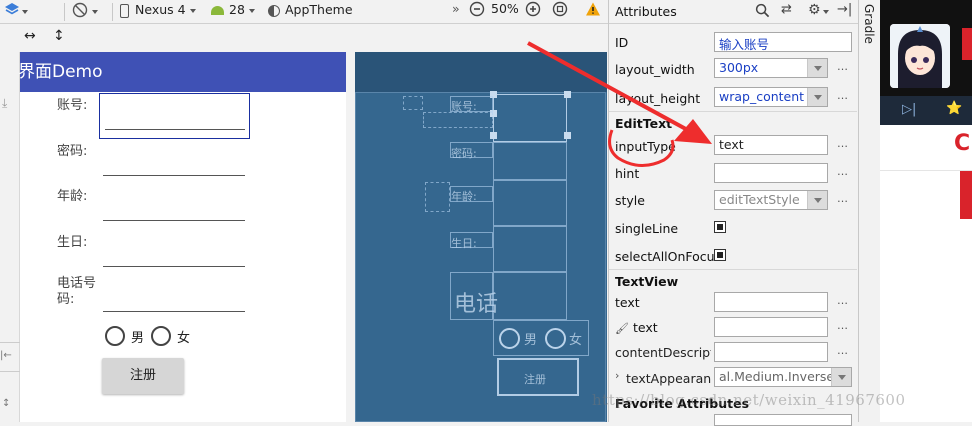  What do you see at coordinates (617, 91) in the screenshot?
I see `annotation-arrow` at bounding box center [617, 91].